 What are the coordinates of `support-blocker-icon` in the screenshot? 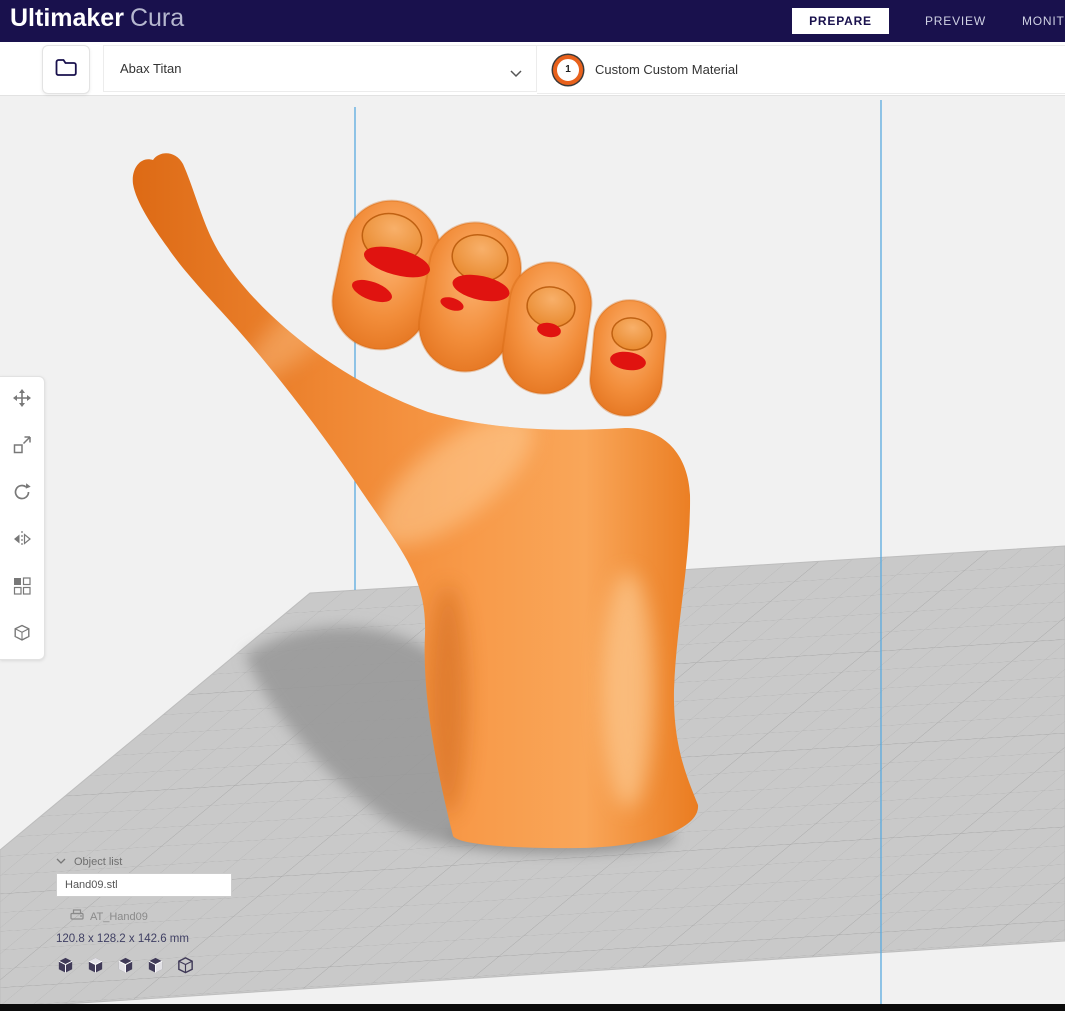 It's located at (22, 635).